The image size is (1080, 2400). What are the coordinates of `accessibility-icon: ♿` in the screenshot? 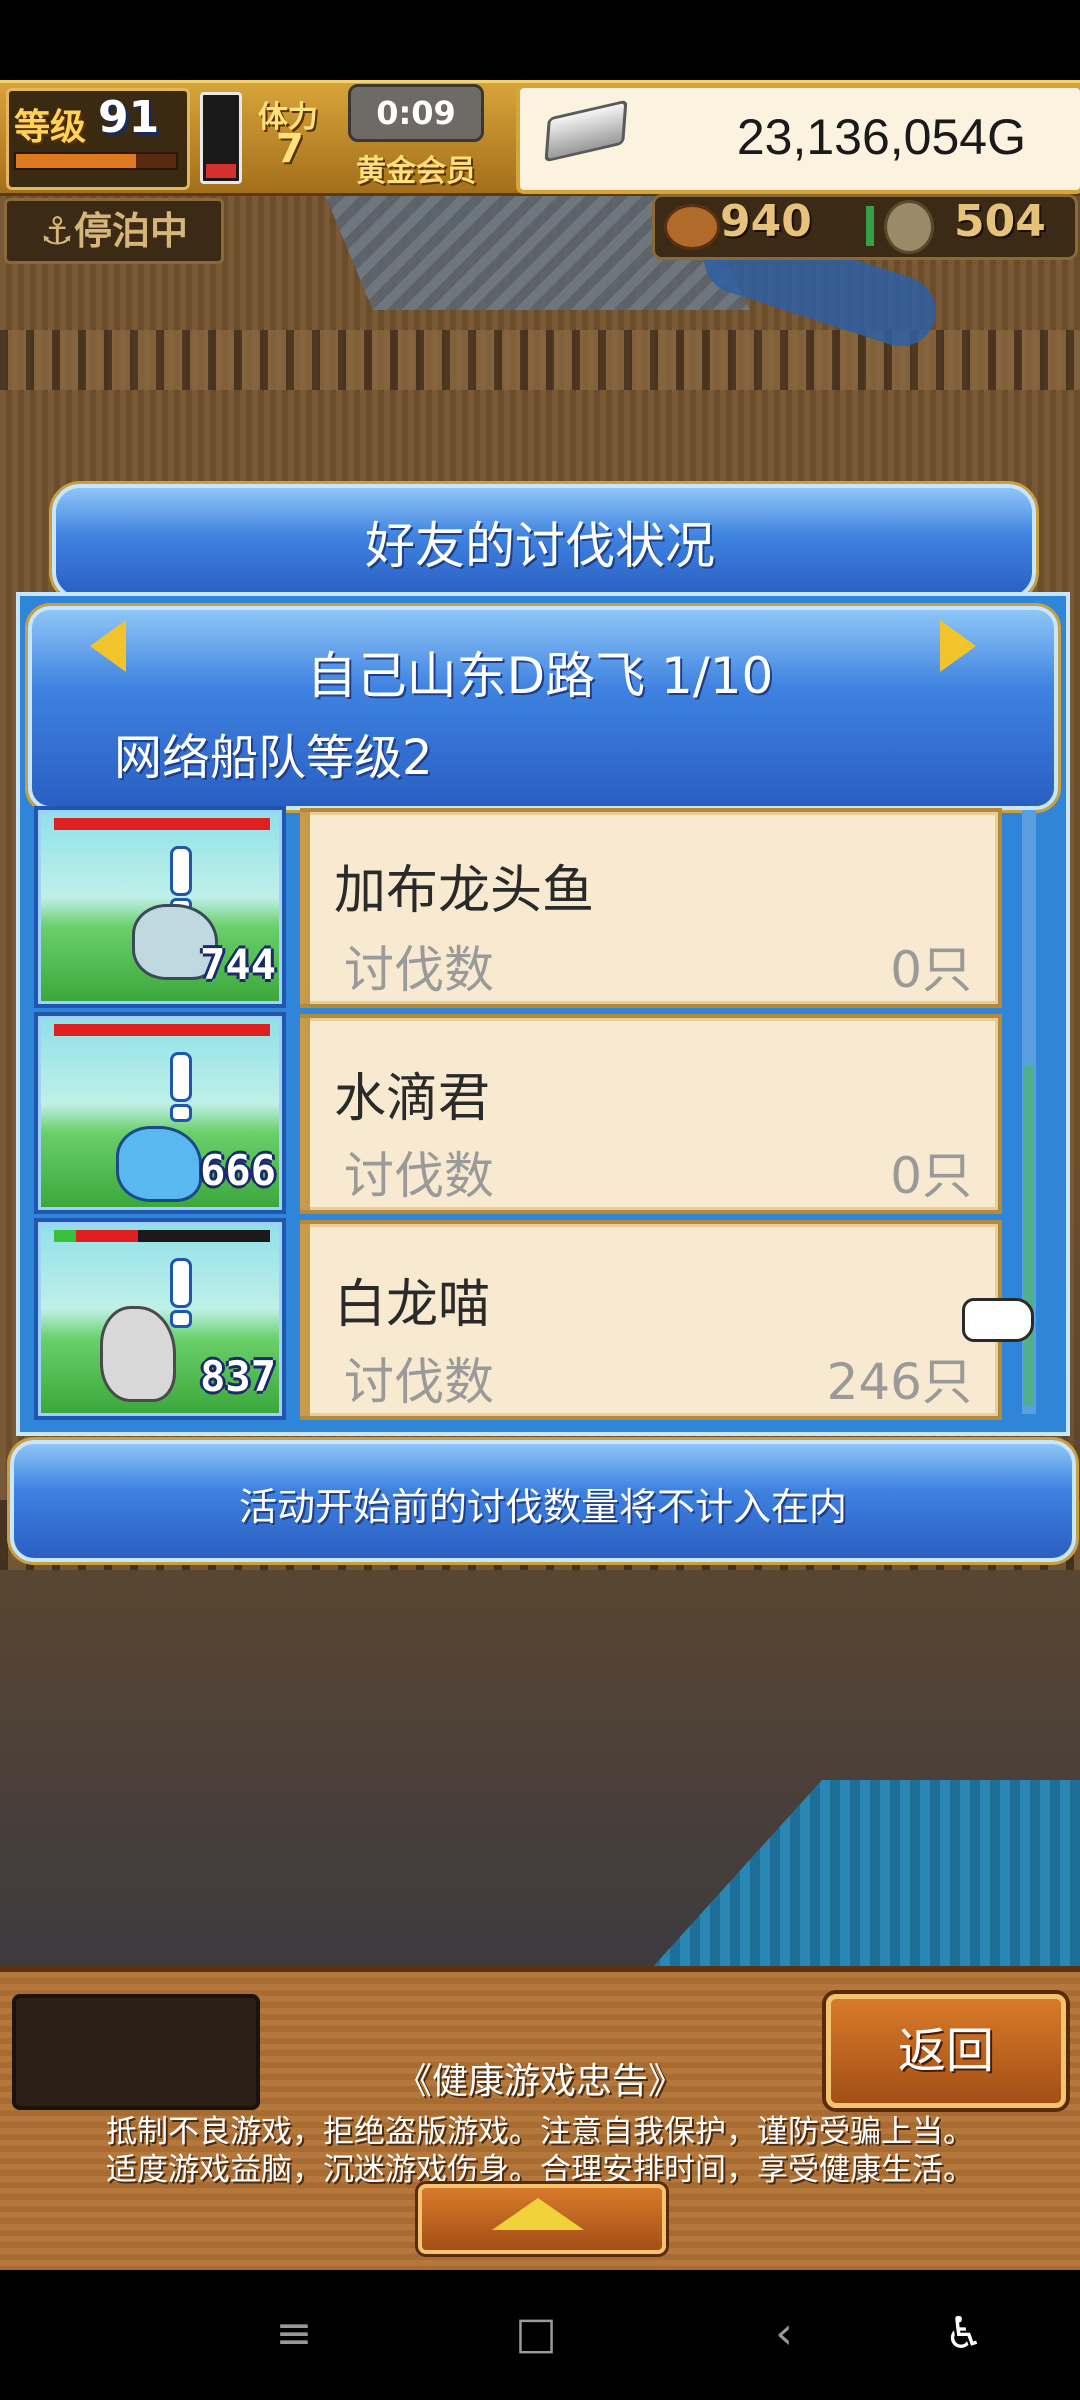 It's located at (964, 2334).